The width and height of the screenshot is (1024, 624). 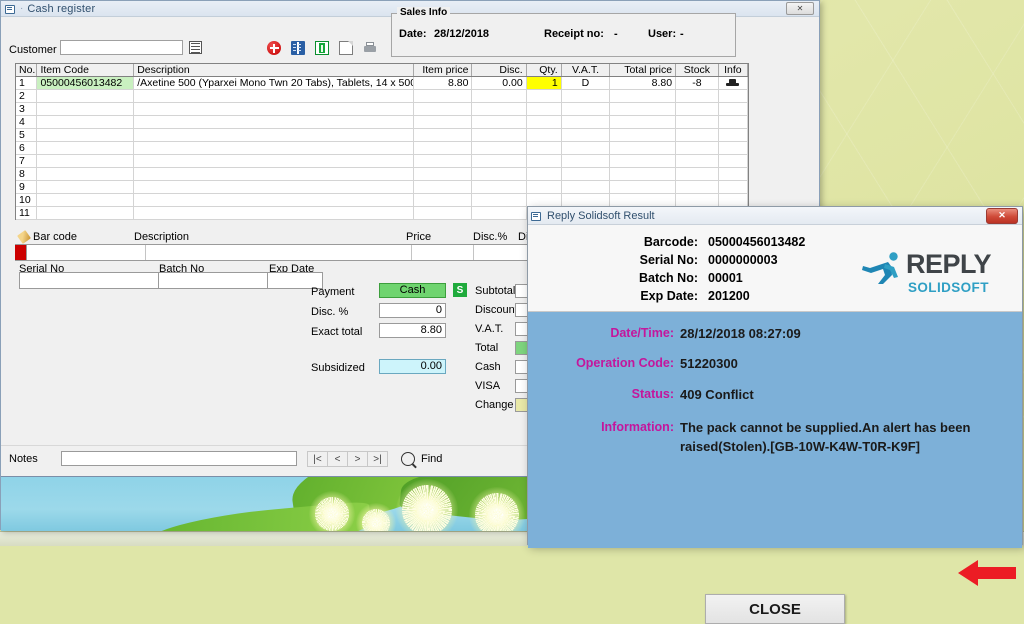 What do you see at coordinates (121, 47) in the screenshot?
I see `customer-input` at bounding box center [121, 47].